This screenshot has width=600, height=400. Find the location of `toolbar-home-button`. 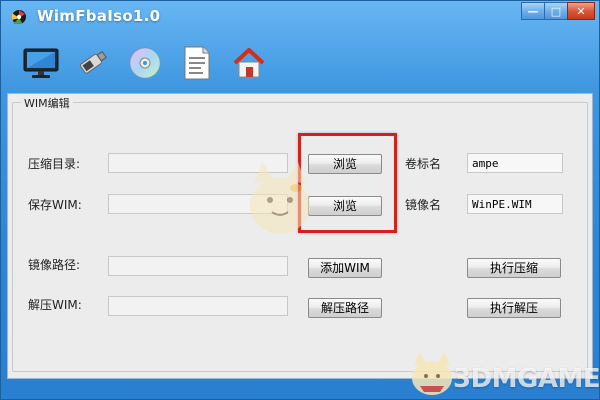

toolbar-home-button is located at coordinates (249, 63).